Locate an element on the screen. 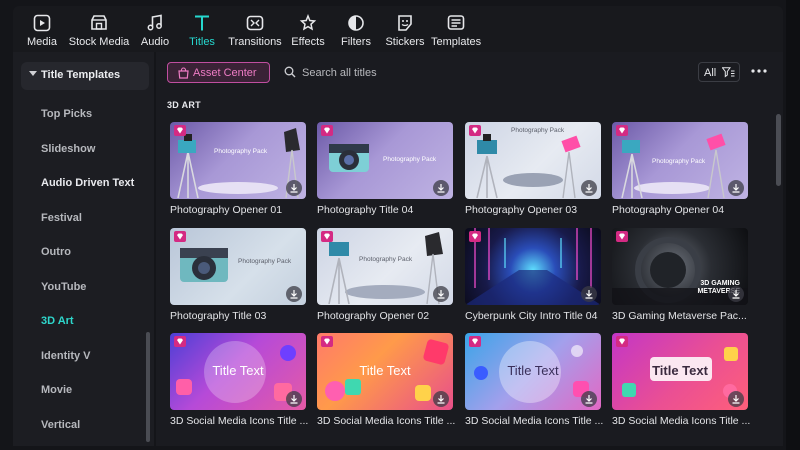 The image size is (800, 450). title-card: Photography Pack Photography Title 04 is located at coordinates (385, 169).